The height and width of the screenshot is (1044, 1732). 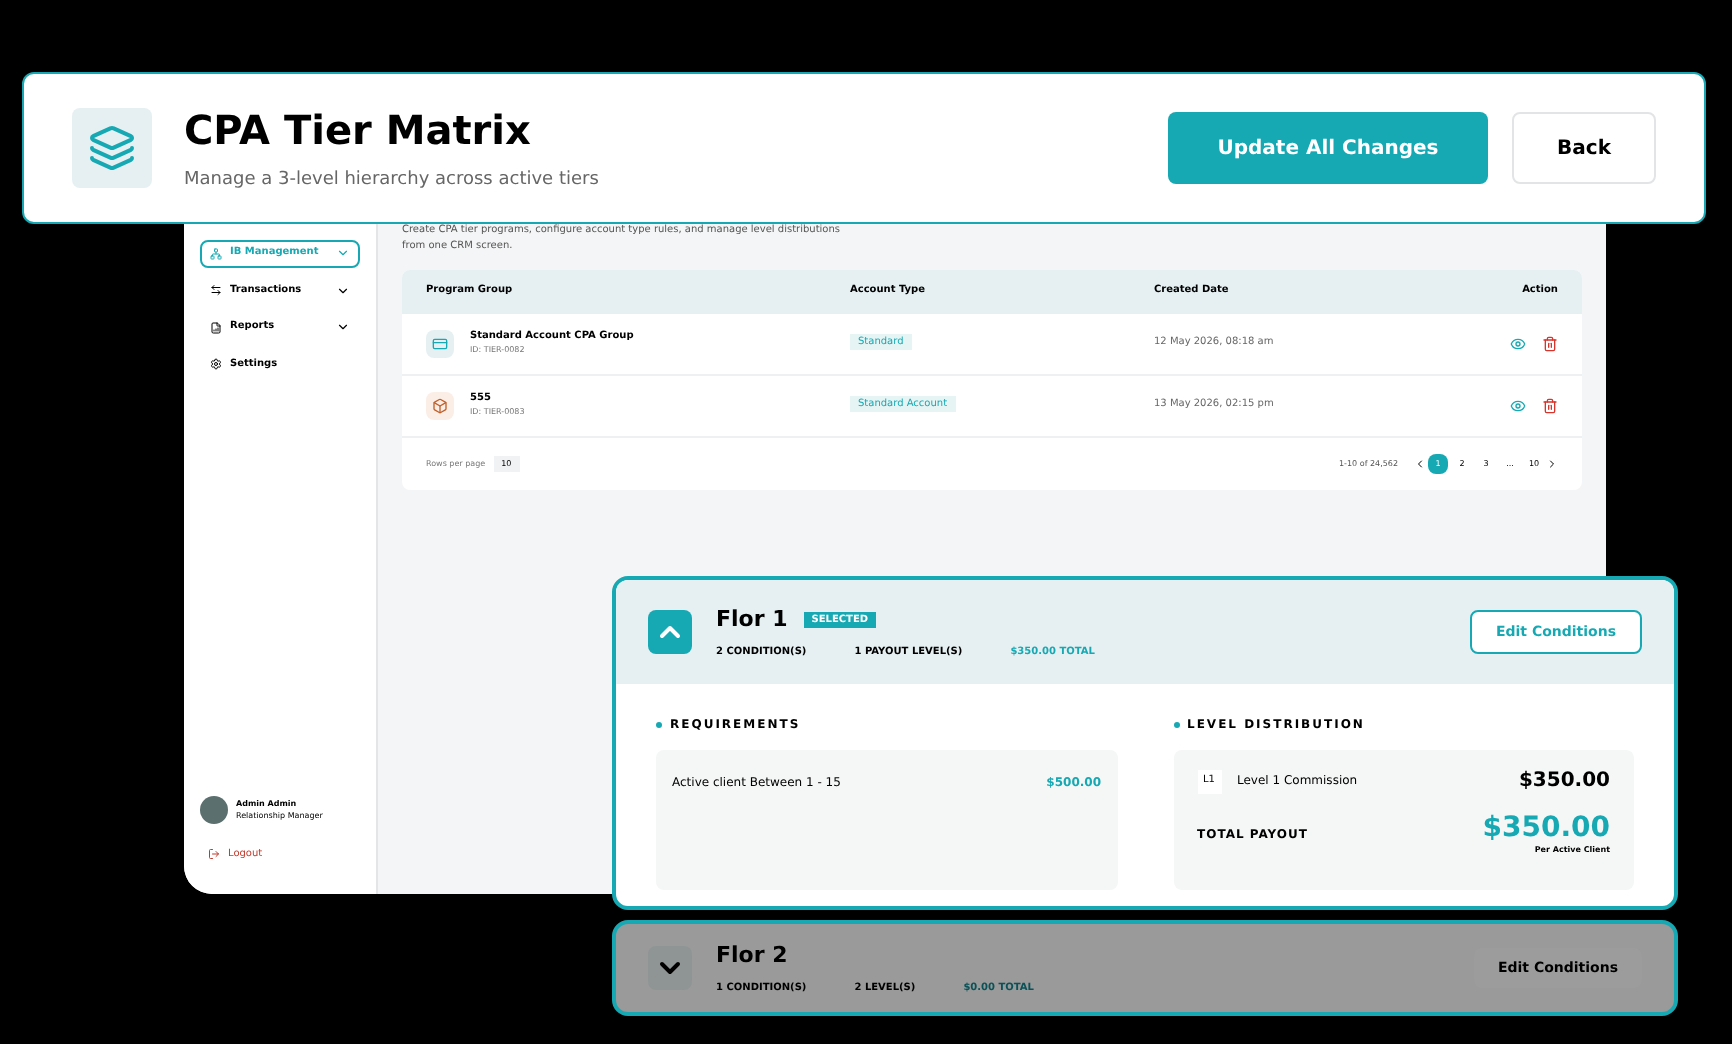 I want to click on page-subtitle: Manage a 3-level hierarchy across active tiers, so click(x=391, y=181).